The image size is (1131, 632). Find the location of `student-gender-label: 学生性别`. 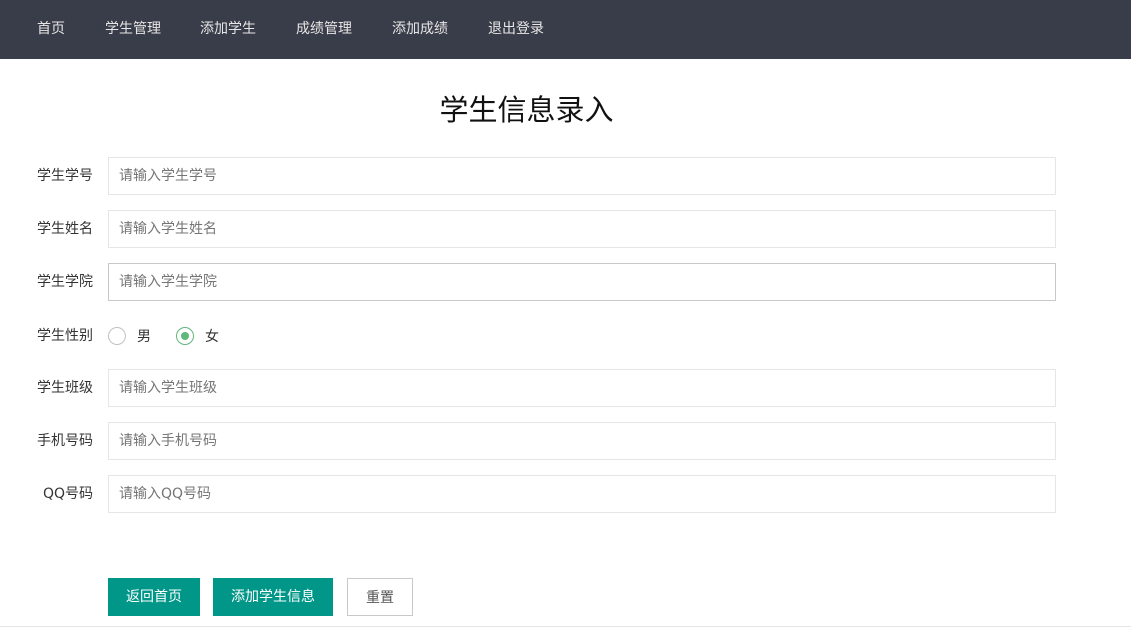

student-gender-label: 学生性别 is located at coordinates (65, 336).